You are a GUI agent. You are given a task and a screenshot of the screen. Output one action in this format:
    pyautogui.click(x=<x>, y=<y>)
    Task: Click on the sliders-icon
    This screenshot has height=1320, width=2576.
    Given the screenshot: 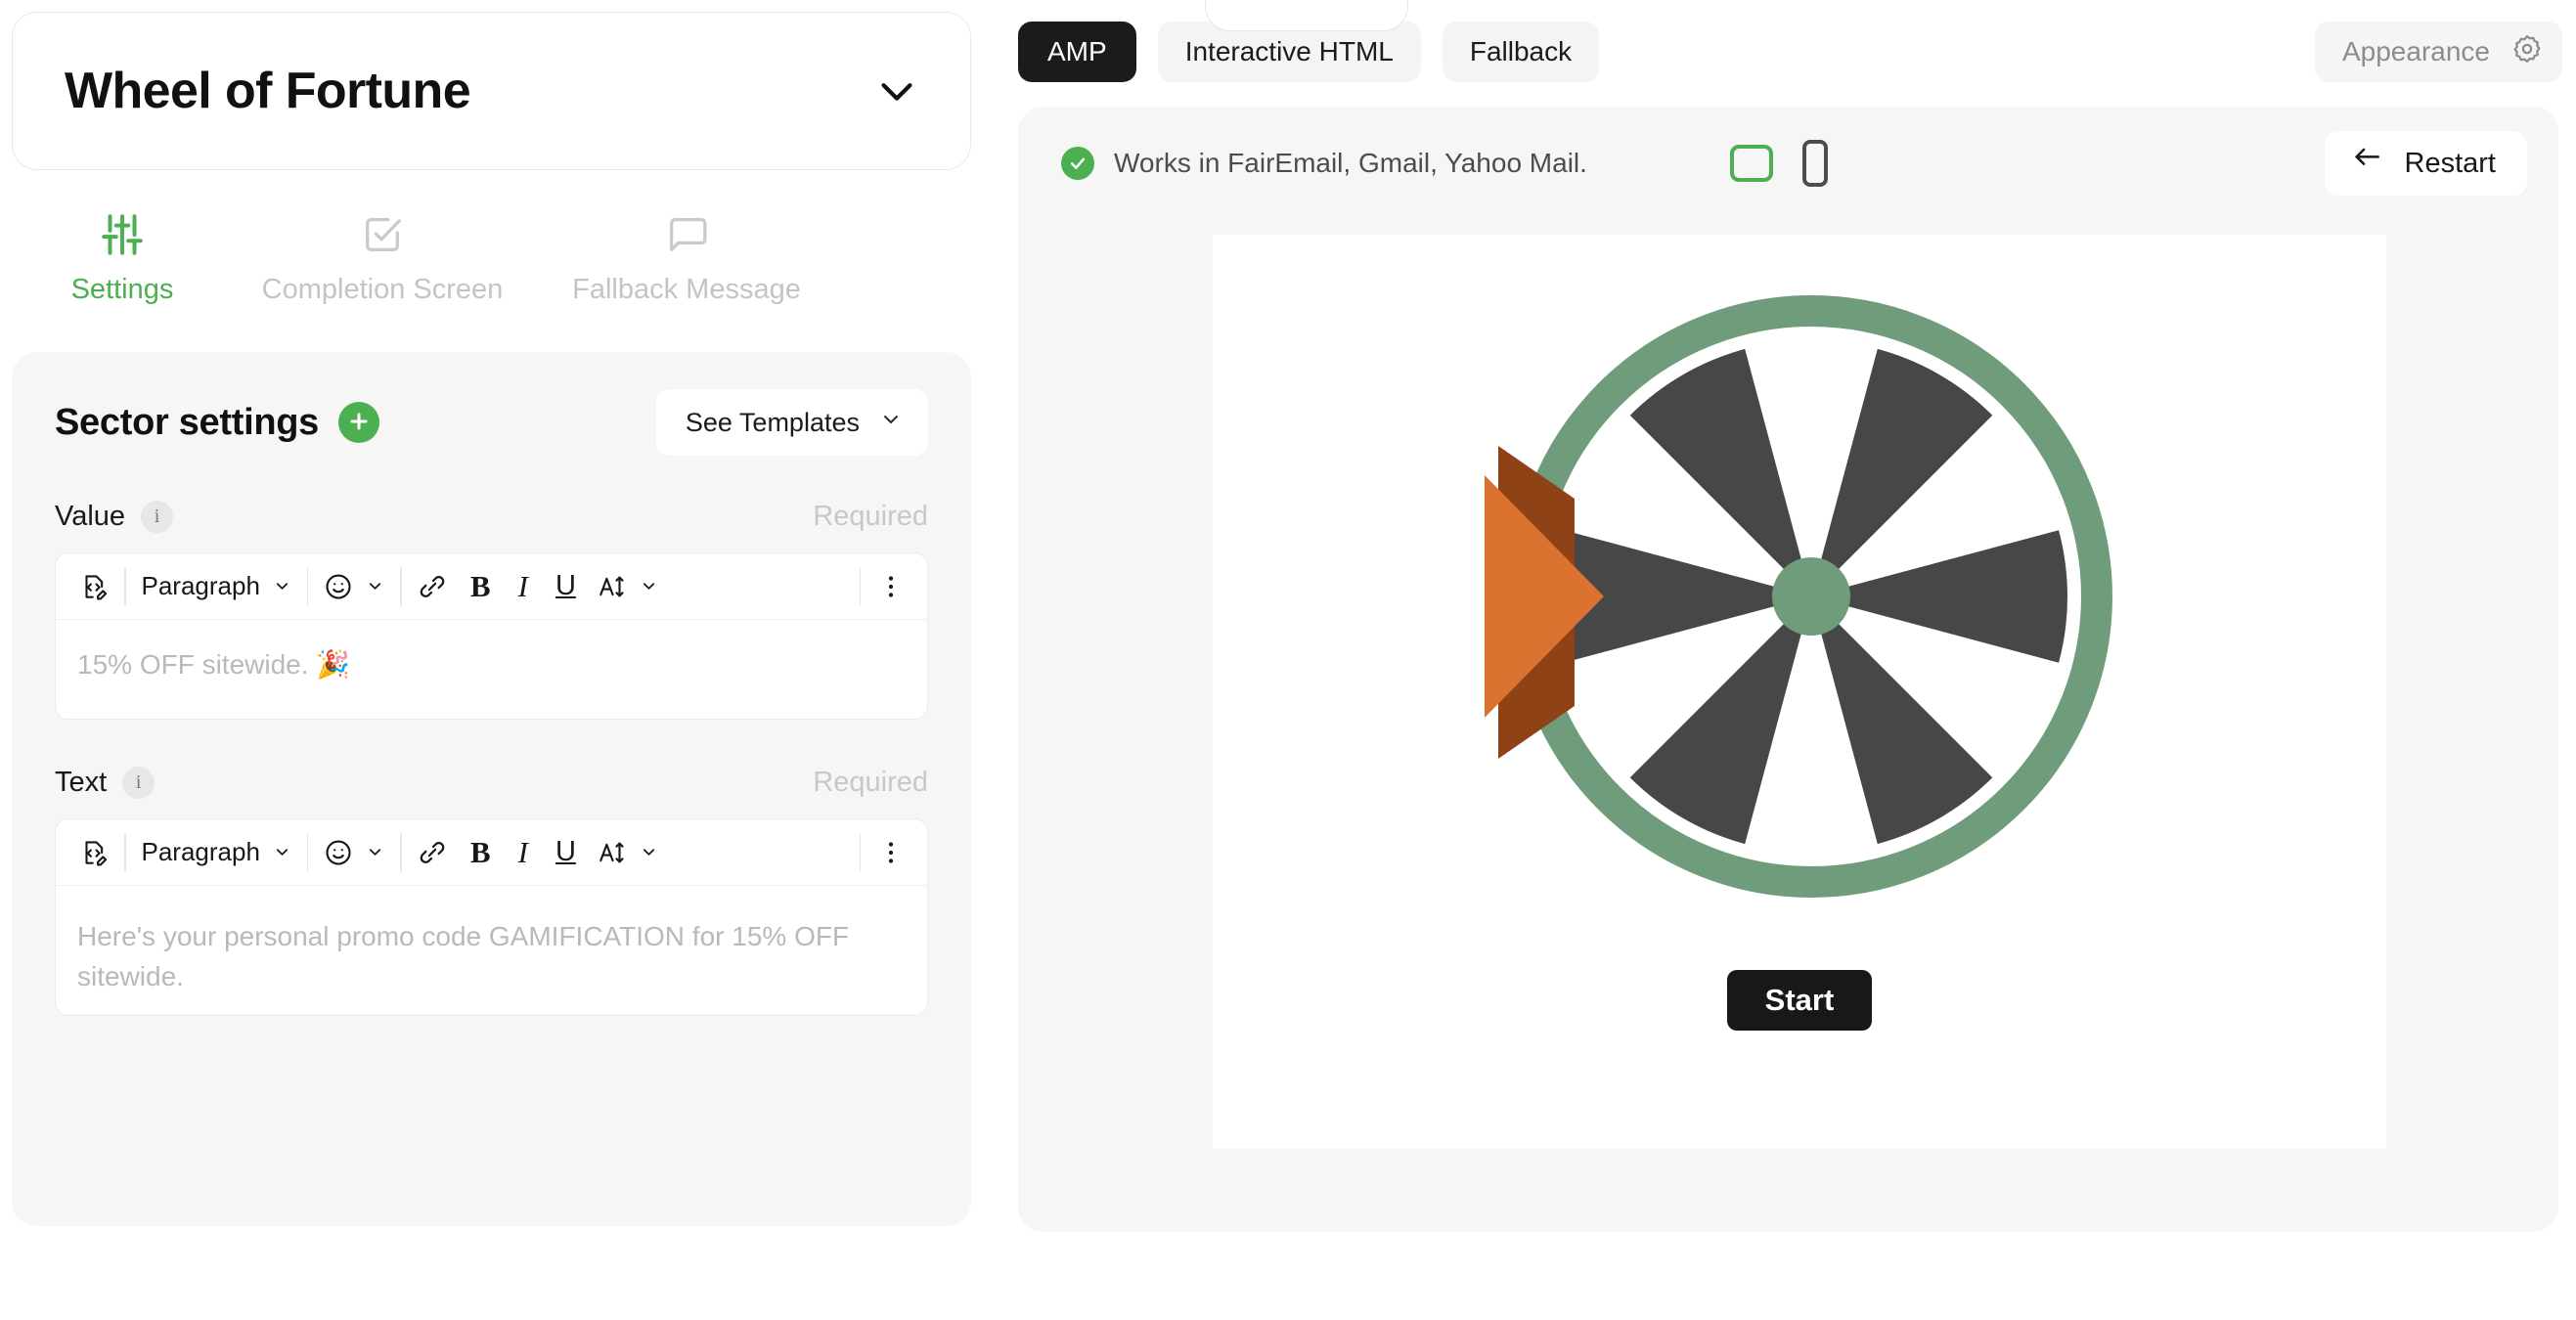 What is the action you would take?
    pyautogui.click(x=123, y=234)
    